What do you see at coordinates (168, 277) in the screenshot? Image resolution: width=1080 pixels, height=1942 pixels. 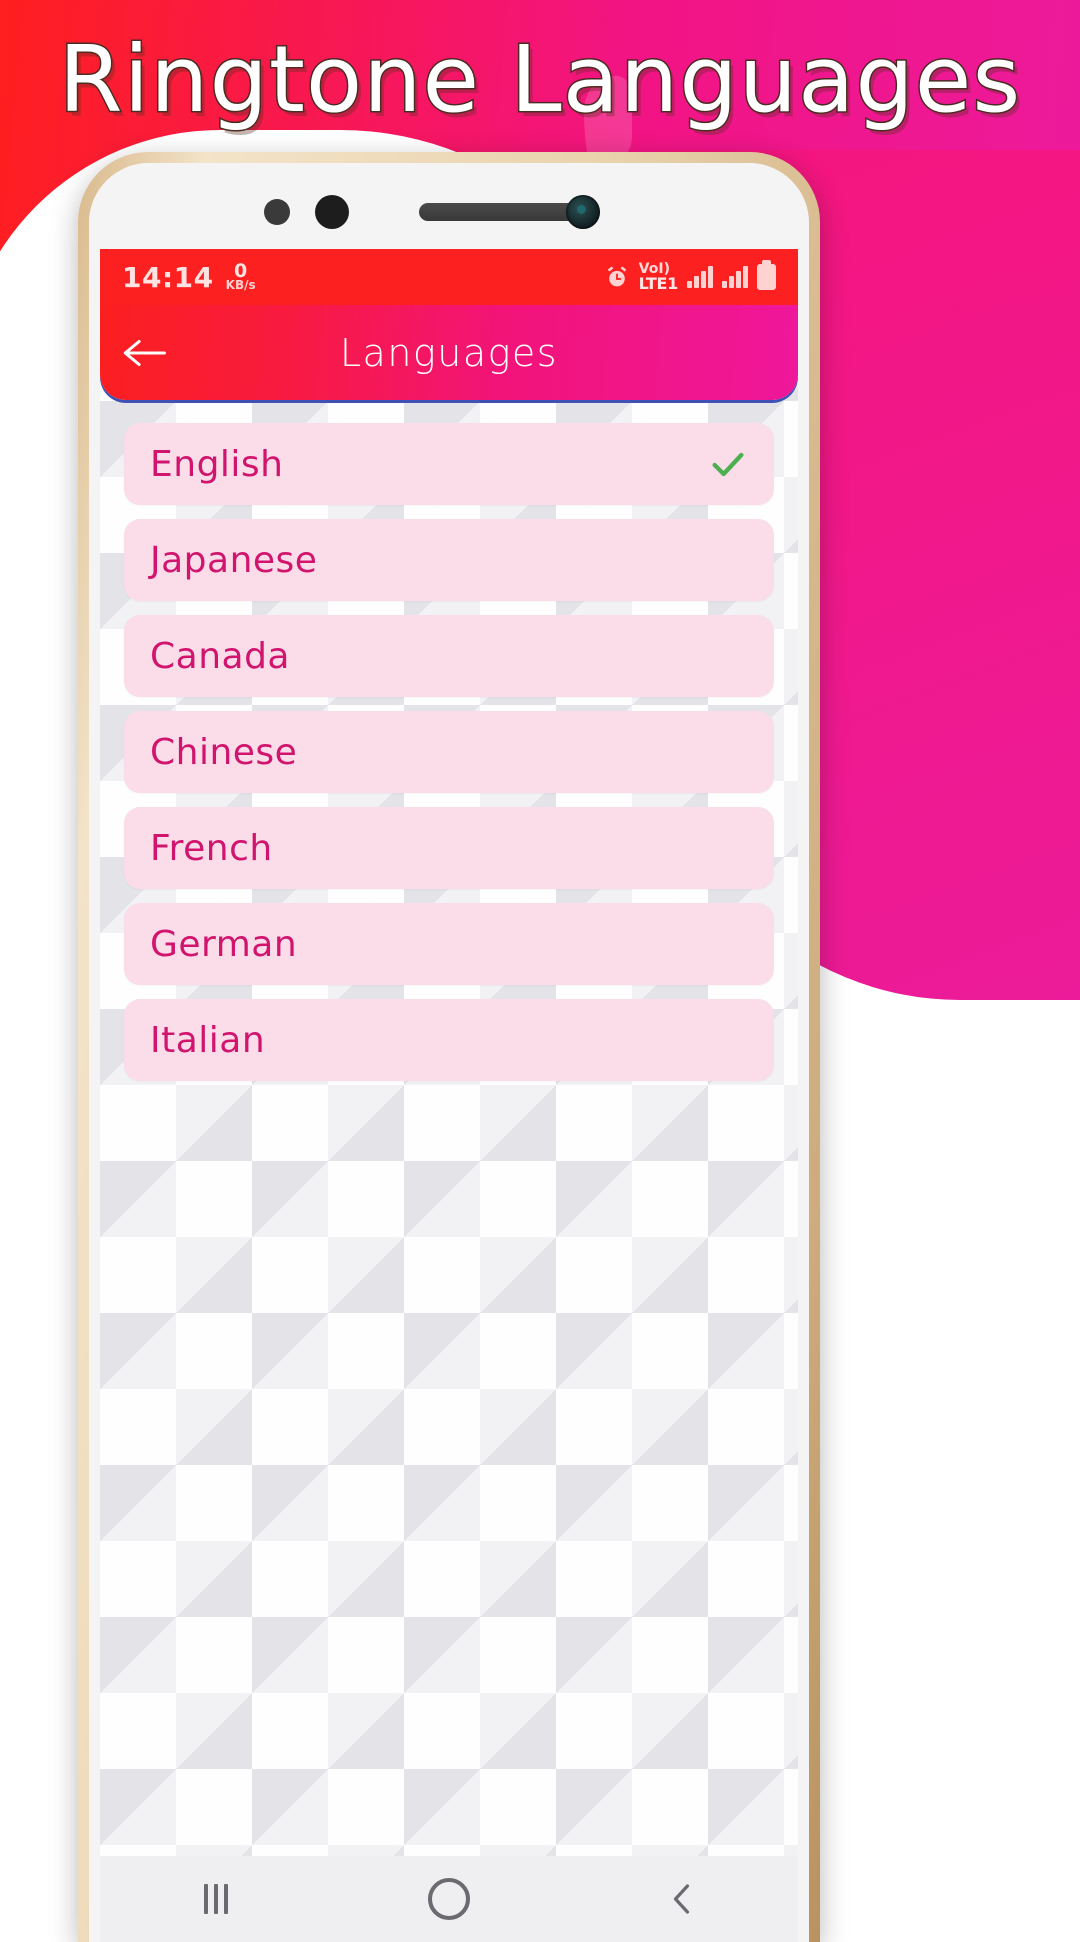 I see `status-time: 14:14` at bounding box center [168, 277].